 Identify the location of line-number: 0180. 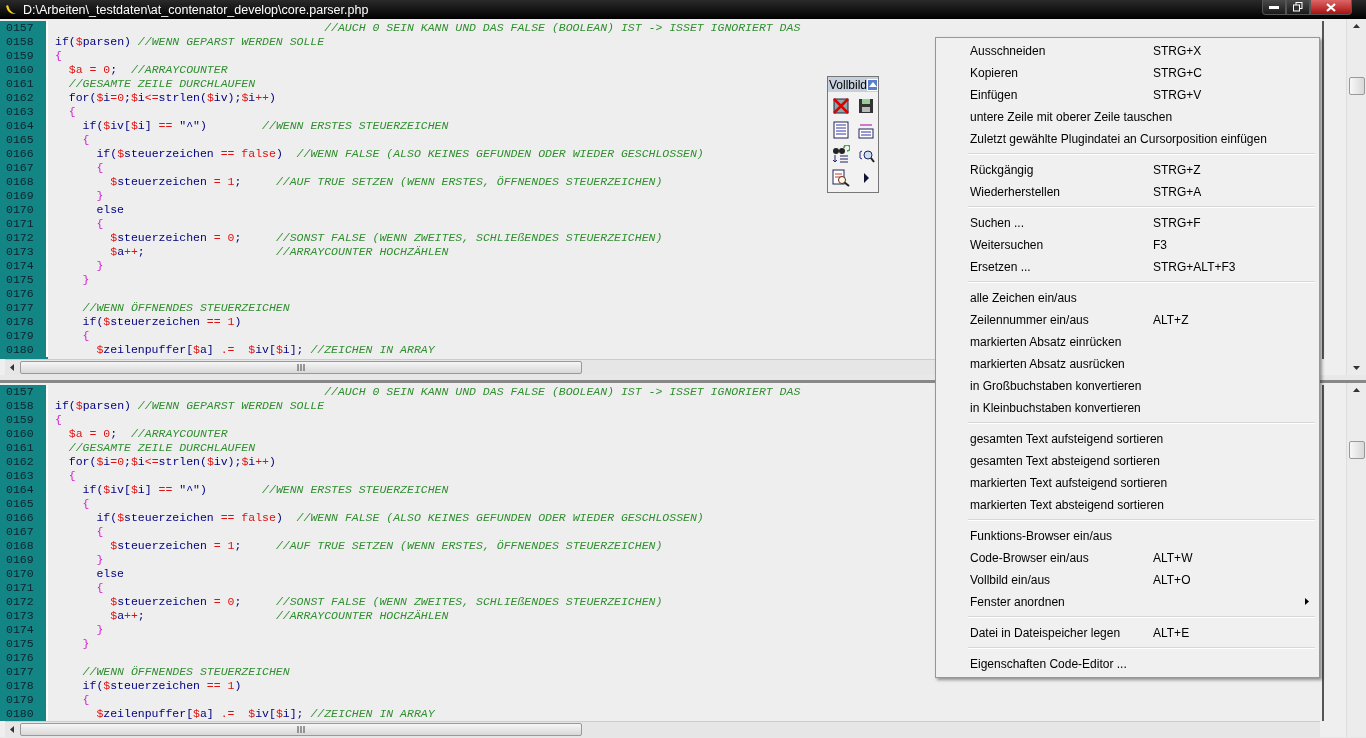
(24, 714).